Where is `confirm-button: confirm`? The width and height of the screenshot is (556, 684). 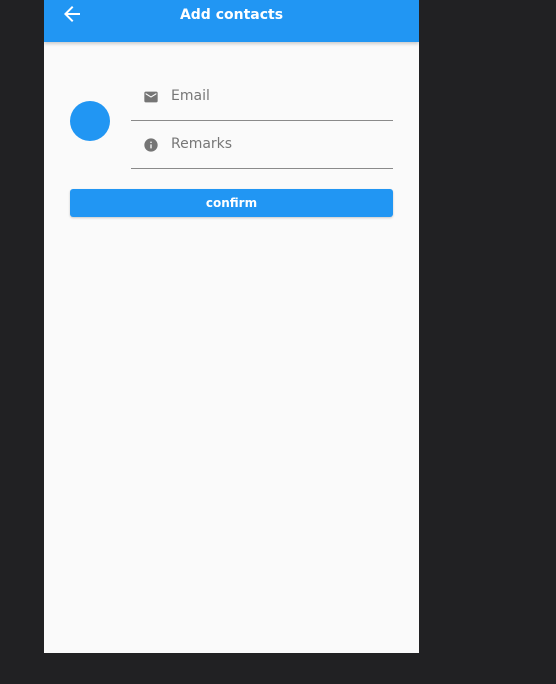
confirm-button: confirm is located at coordinates (231, 203).